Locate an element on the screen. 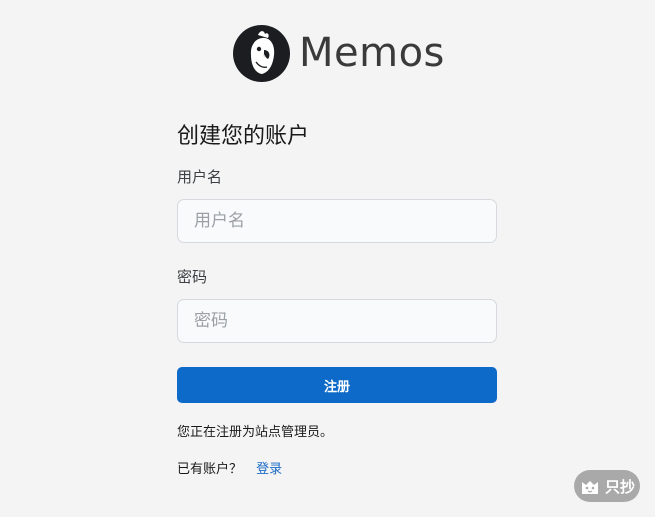 The image size is (655, 517). has-account-text: 已有账户？ is located at coordinates (210, 469).